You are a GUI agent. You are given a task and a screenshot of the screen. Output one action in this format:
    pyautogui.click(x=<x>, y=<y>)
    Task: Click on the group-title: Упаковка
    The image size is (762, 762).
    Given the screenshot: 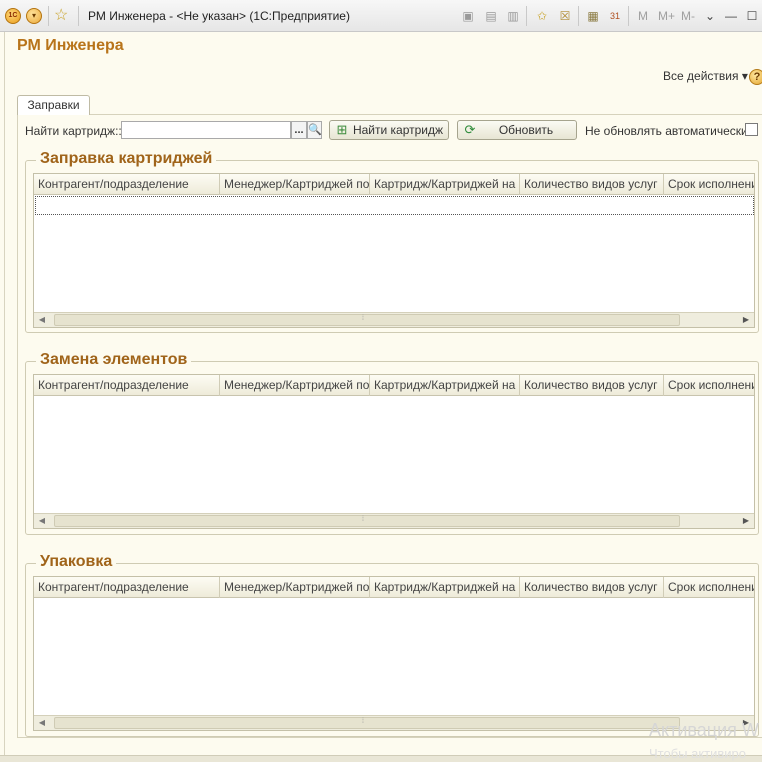 What is the action you would take?
    pyautogui.click(x=76, y=562)
    